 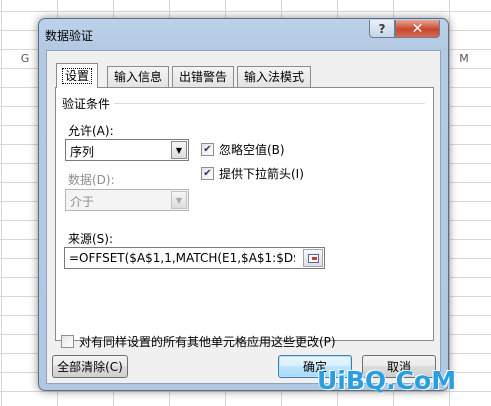 What do you see at coordinates (203, 76) in the screenshot?
I see `tab-error-alert: 出错警告` at bounding box center [203, 76].